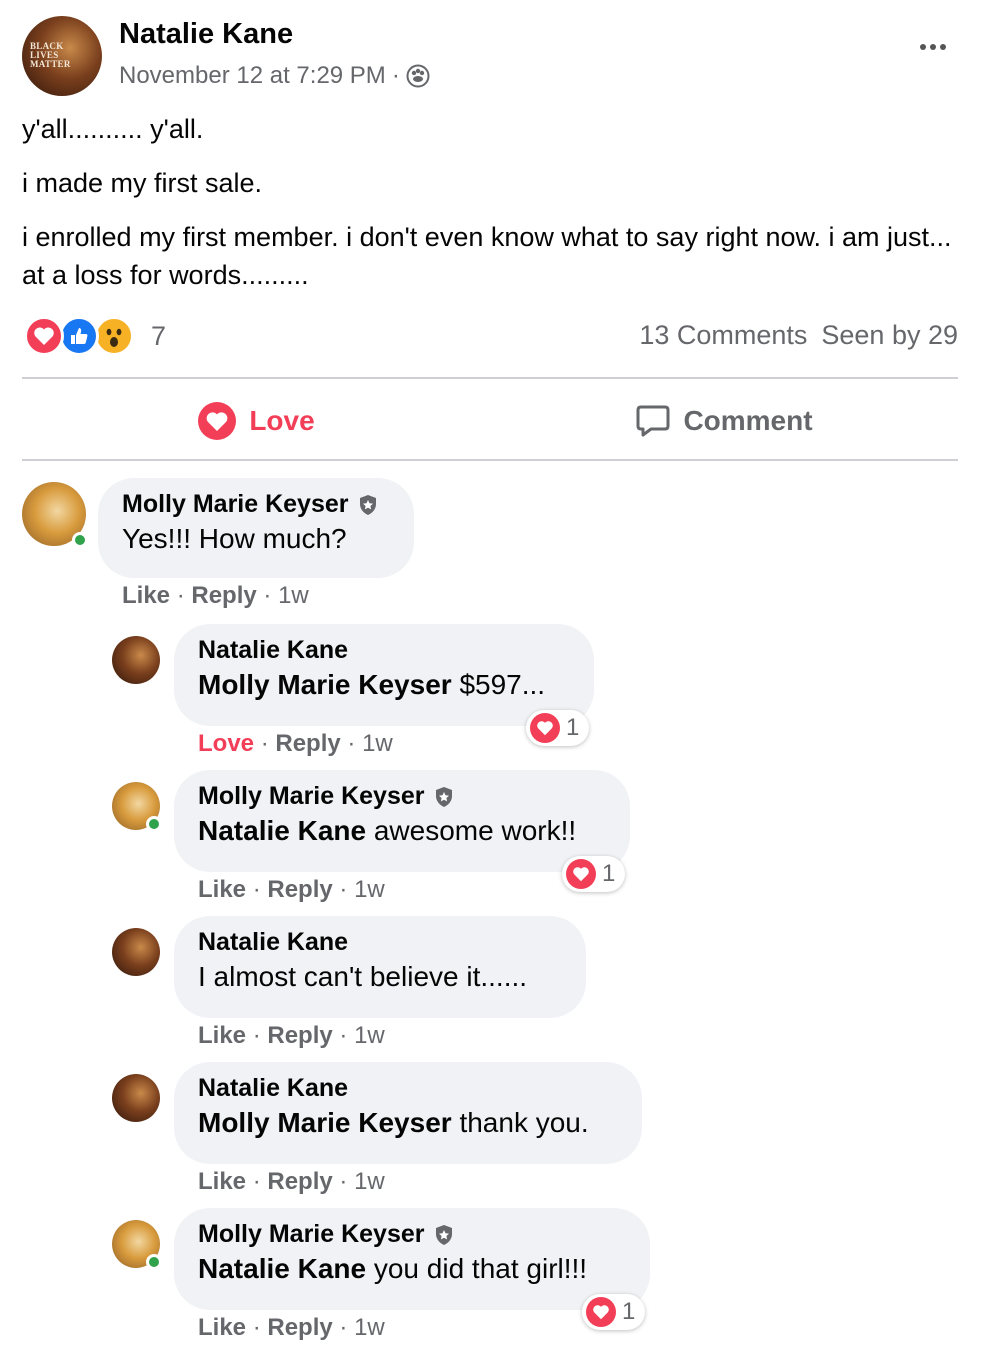  I want to click on post-meta: November 12 at 7:29 PM ·, so click(274, 76).